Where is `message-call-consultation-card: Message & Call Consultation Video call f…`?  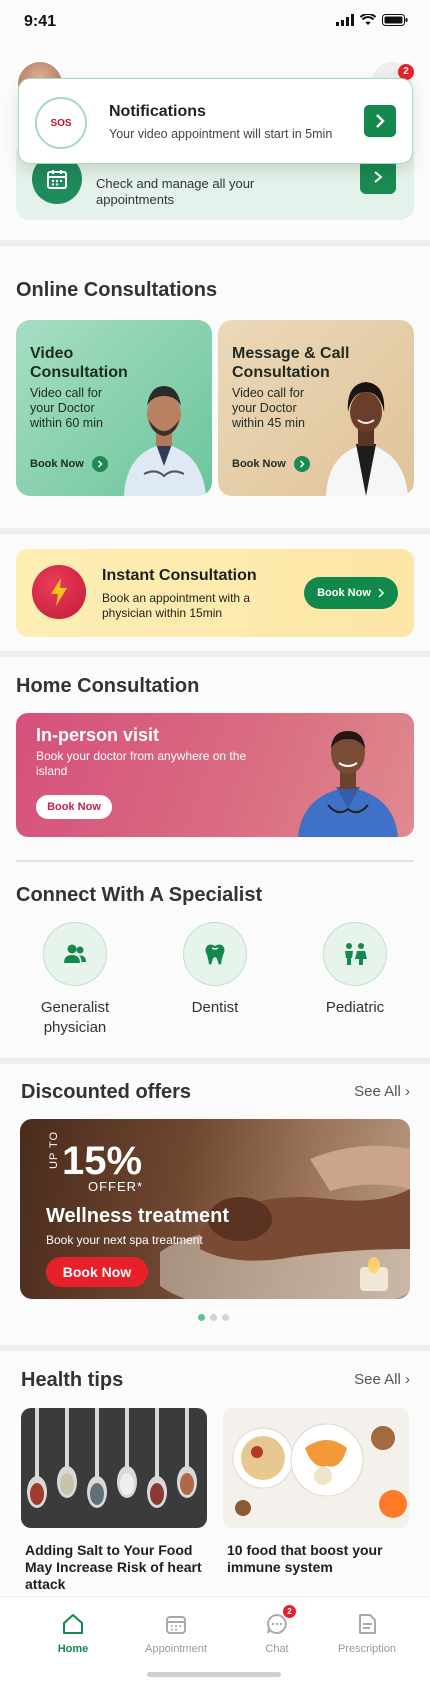 message-call-consultation-card: Message & Call Consultation Video call f… is located at coordinates (316, 408).